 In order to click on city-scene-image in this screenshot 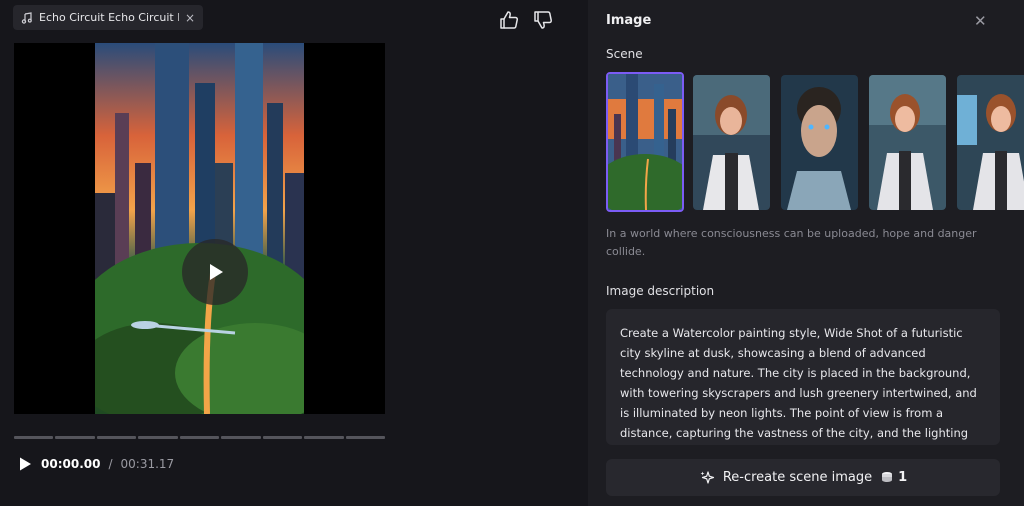, I will do `click(645, 142)`.